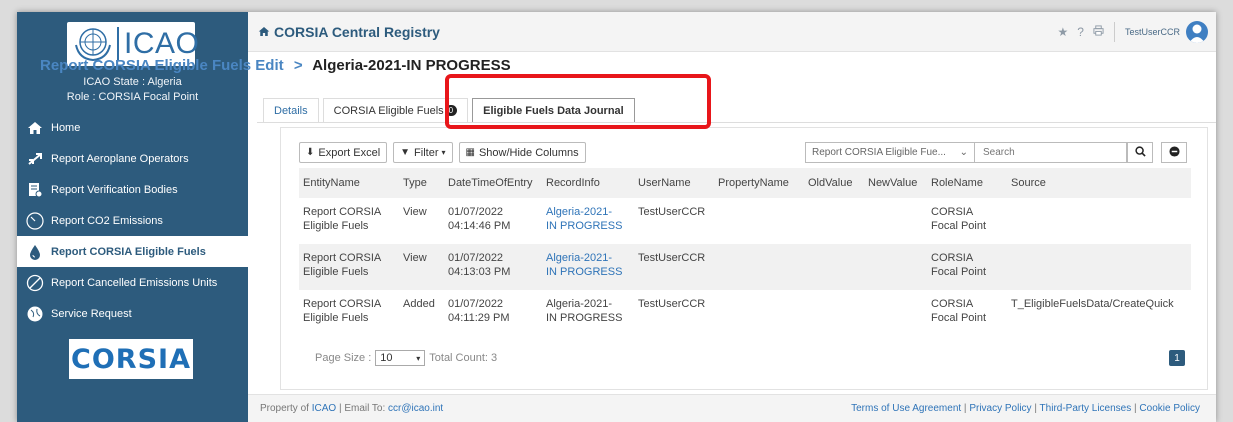 This screenshot has height=422, width=1233. I want to click on sidebar-item-verification-bodies: Report Verification Bodies, so click(132, 189).